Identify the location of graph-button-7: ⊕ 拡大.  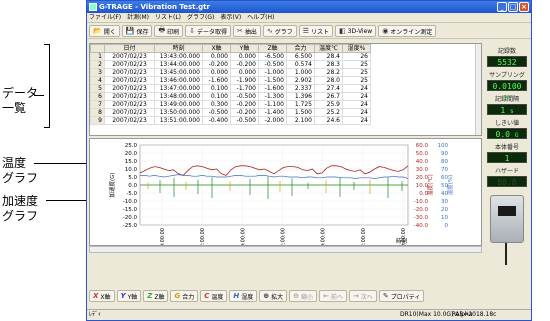
(273, 296).